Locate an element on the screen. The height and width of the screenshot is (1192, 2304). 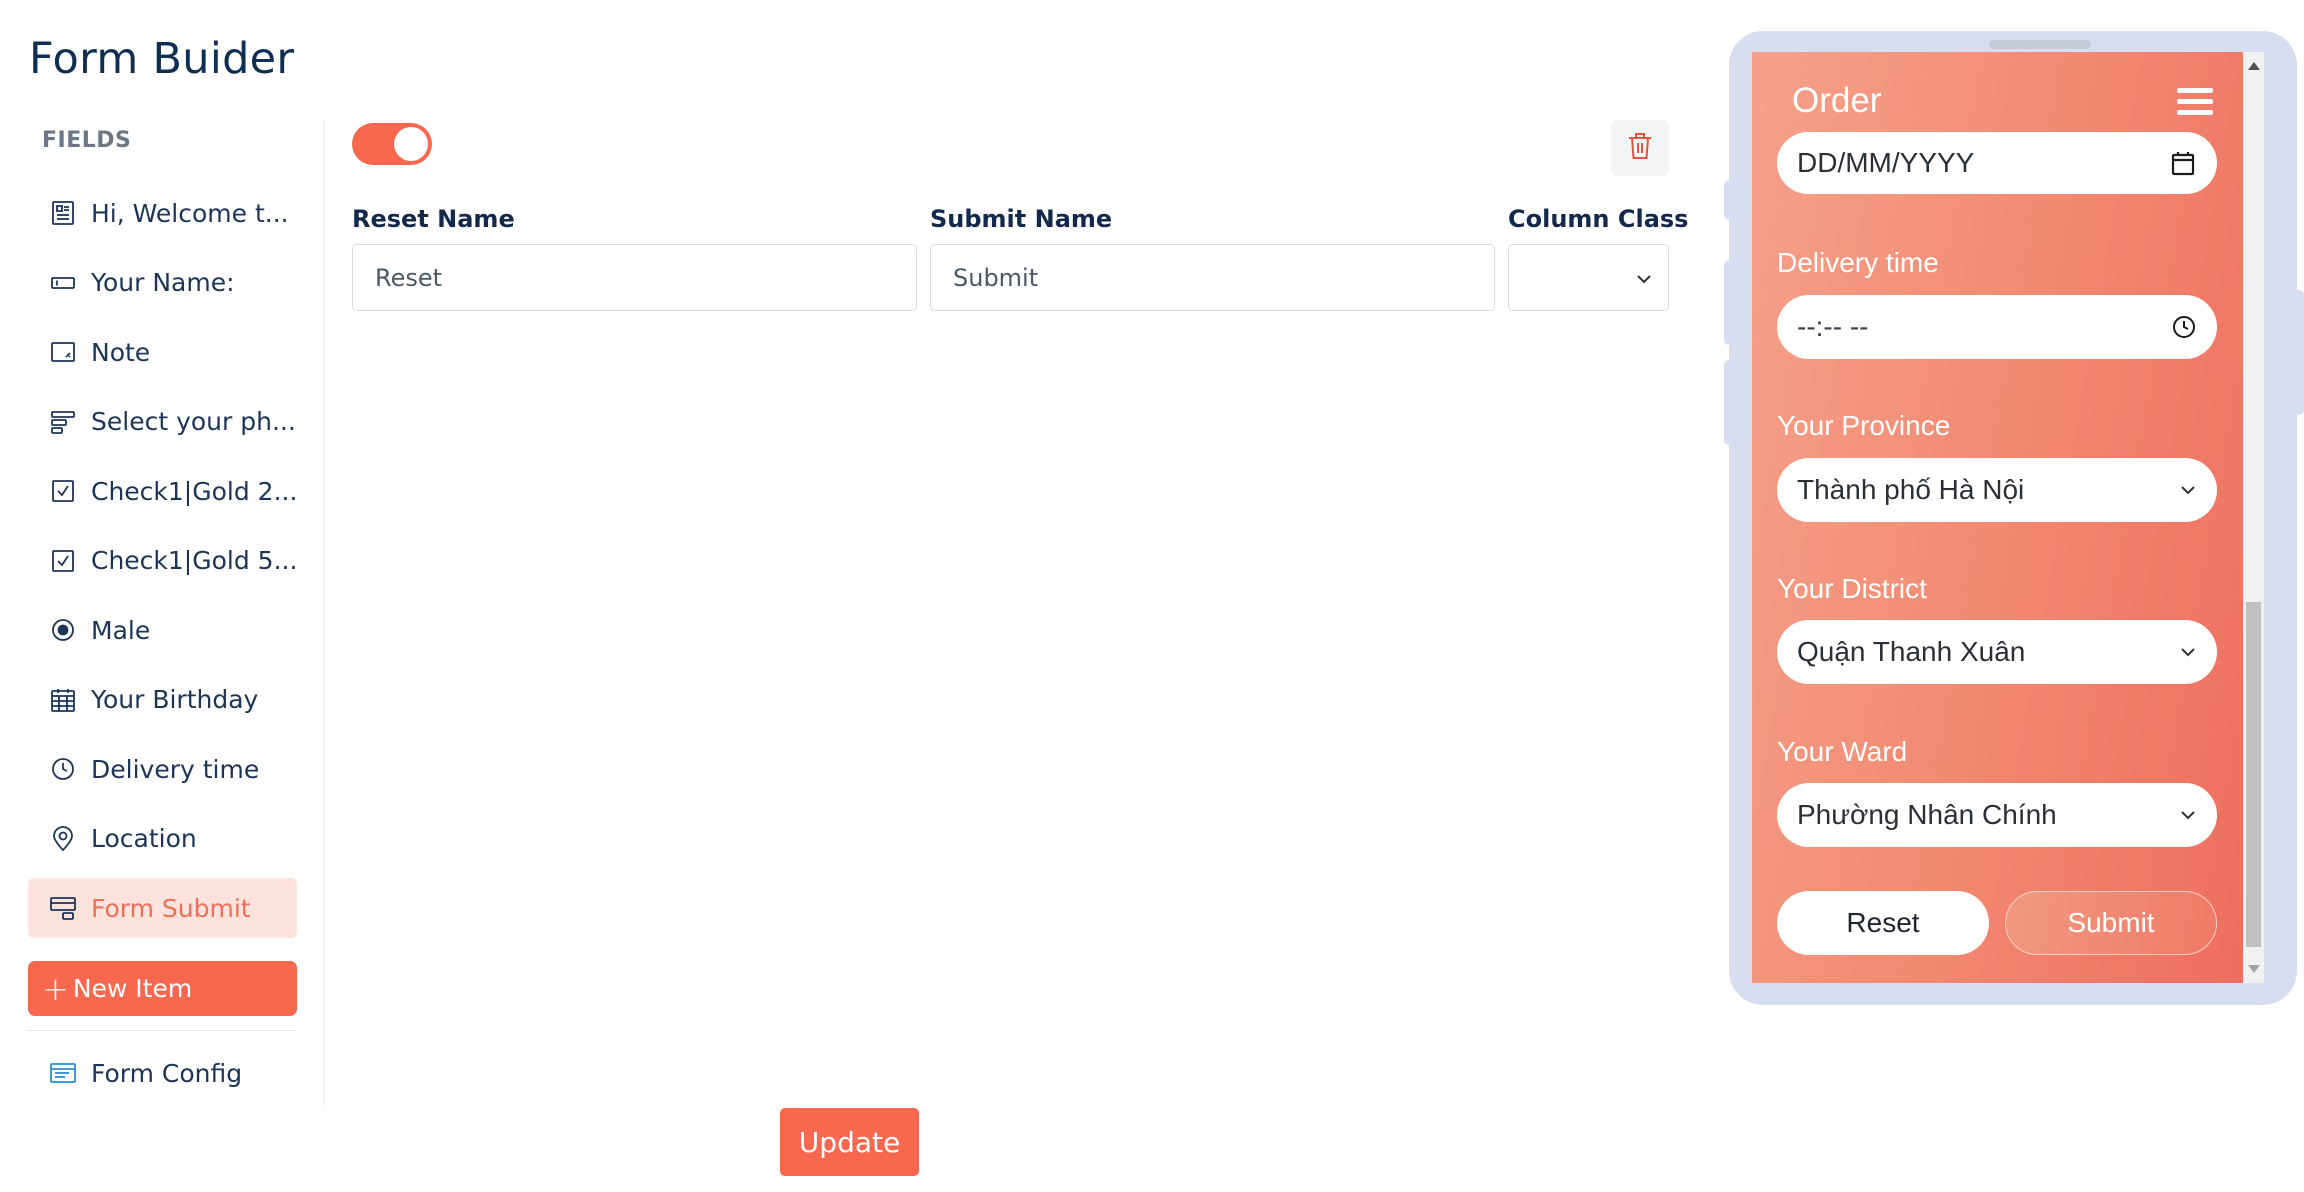
preview-title: Order is located at coordinates (1837, 100).